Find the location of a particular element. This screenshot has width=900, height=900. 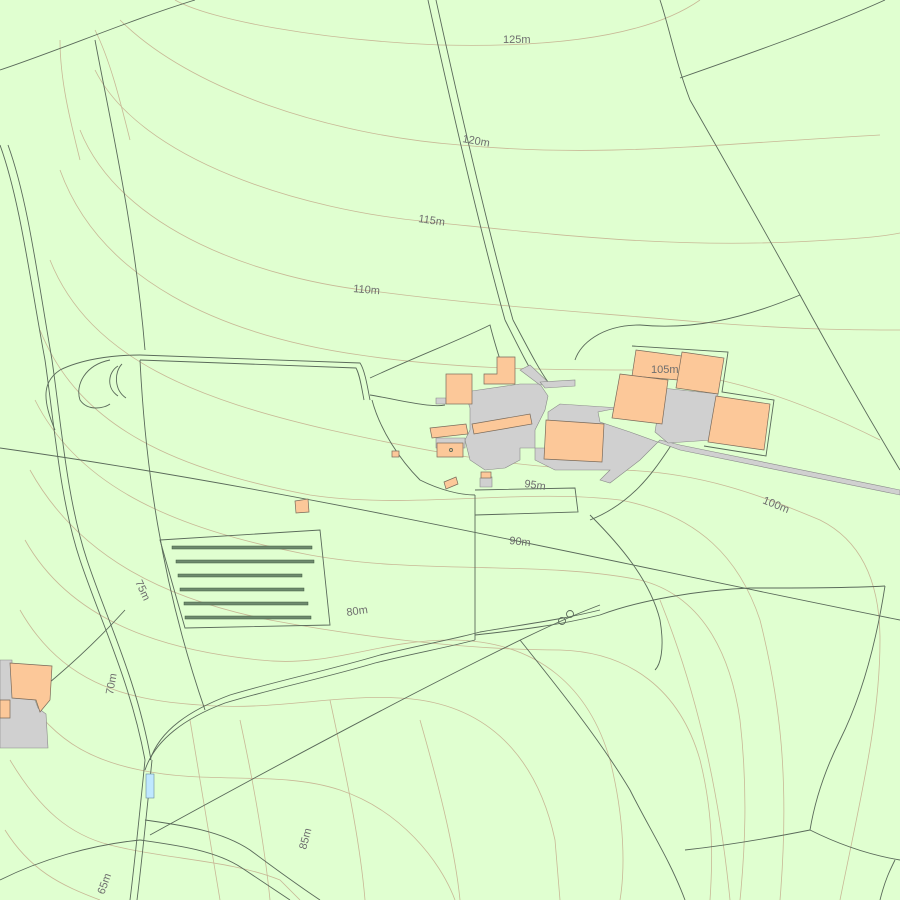

building-farmhouse is located at coordinates (459, 389).